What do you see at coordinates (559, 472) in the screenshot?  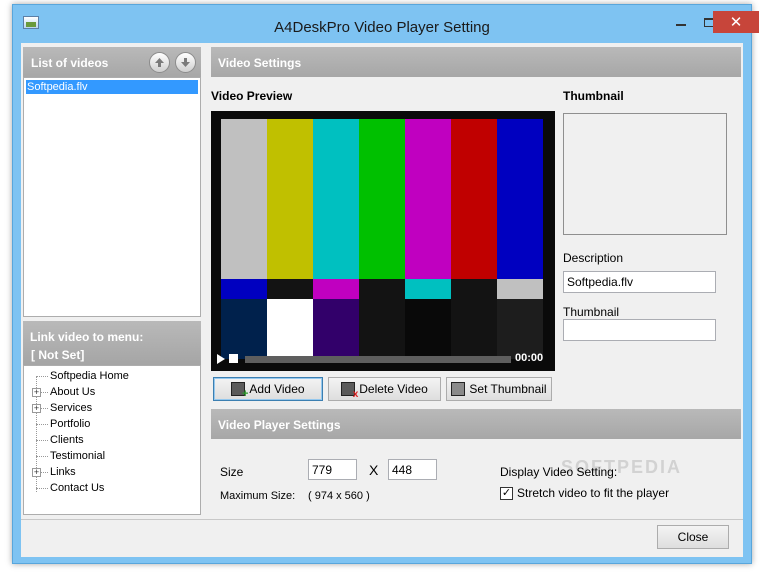 I see `display-setting-label: Display Video Setting:` at bounding box center [559, 472].